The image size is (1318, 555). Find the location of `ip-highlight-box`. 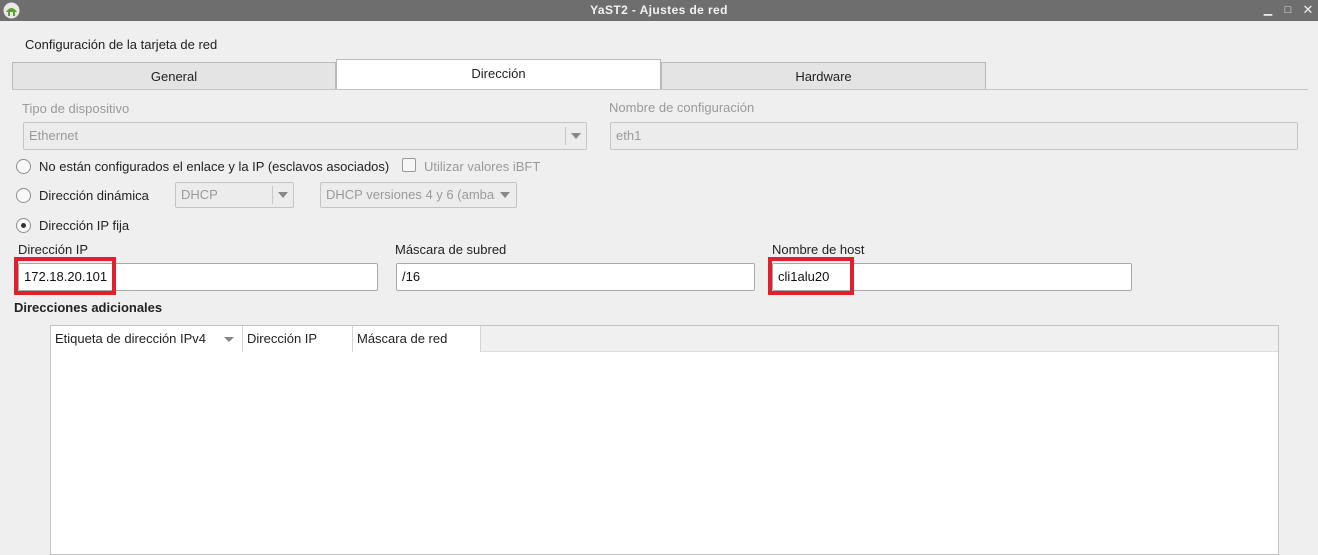

ip-highlight-box is located at coordinates (65, 276).